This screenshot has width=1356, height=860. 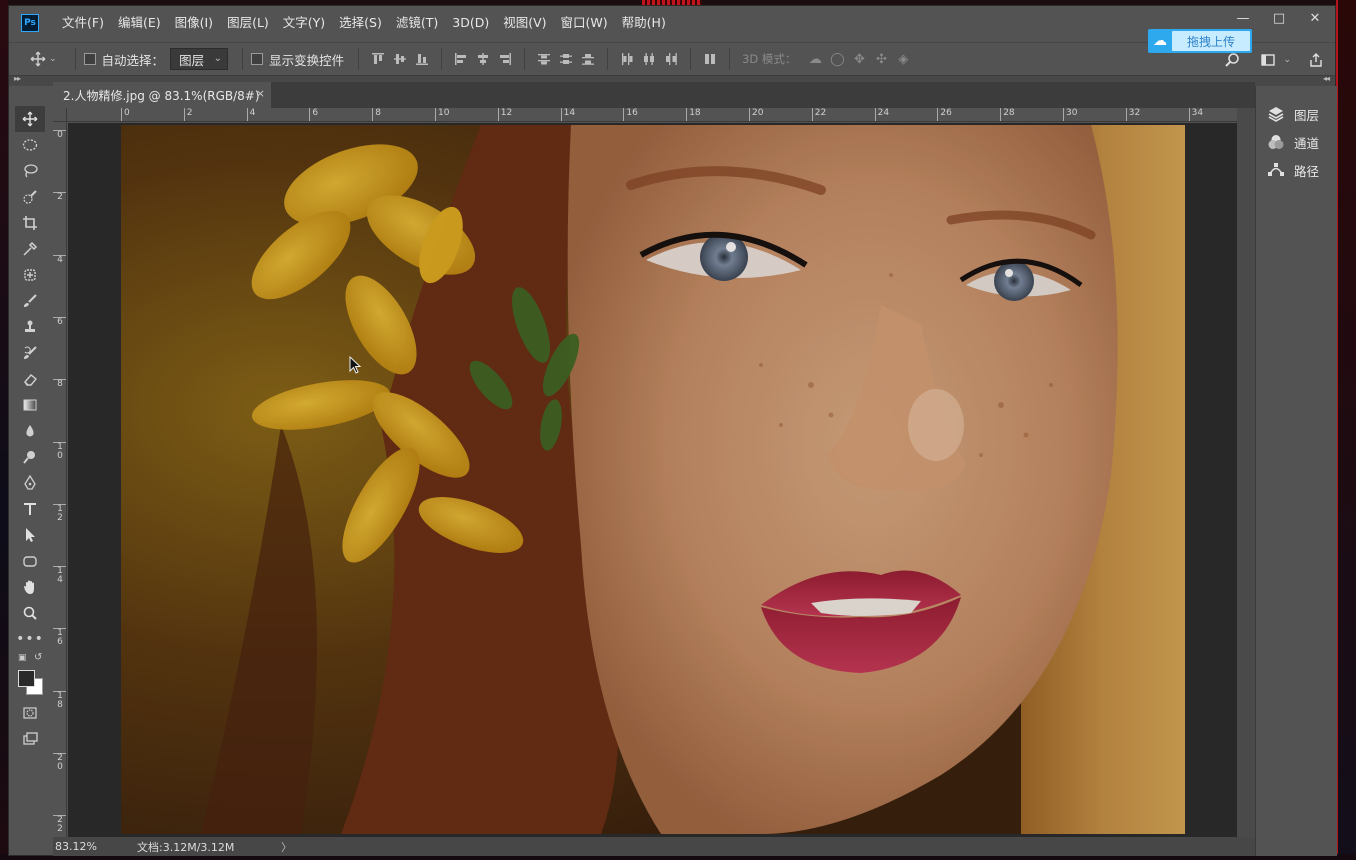 I want to click on ruler-origin, so click(x=60, y=115).